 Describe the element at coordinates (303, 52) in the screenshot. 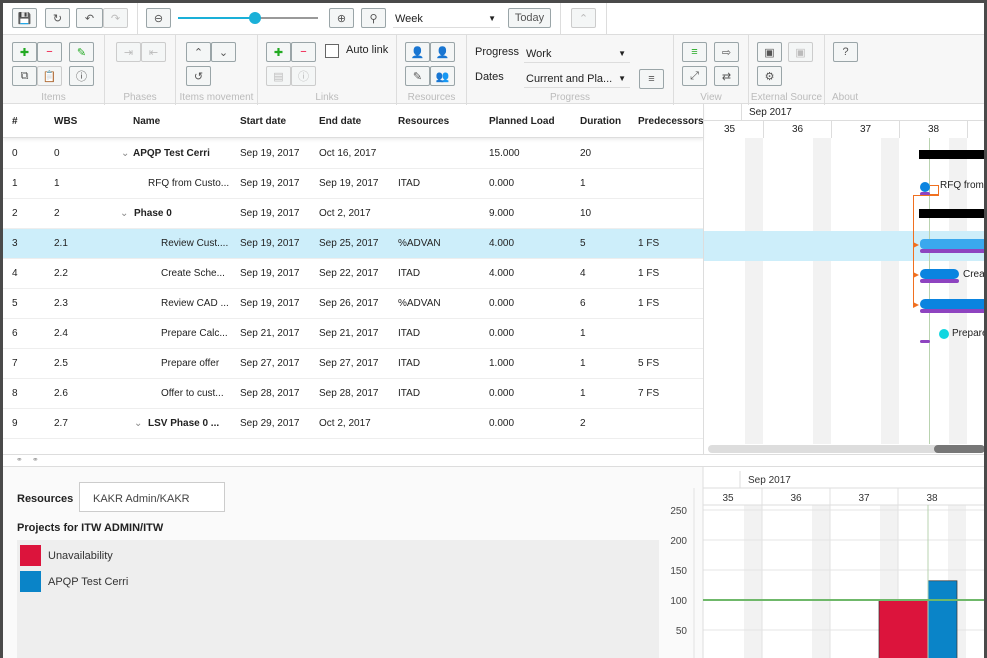

I see `remove-link-button: −` at that location.